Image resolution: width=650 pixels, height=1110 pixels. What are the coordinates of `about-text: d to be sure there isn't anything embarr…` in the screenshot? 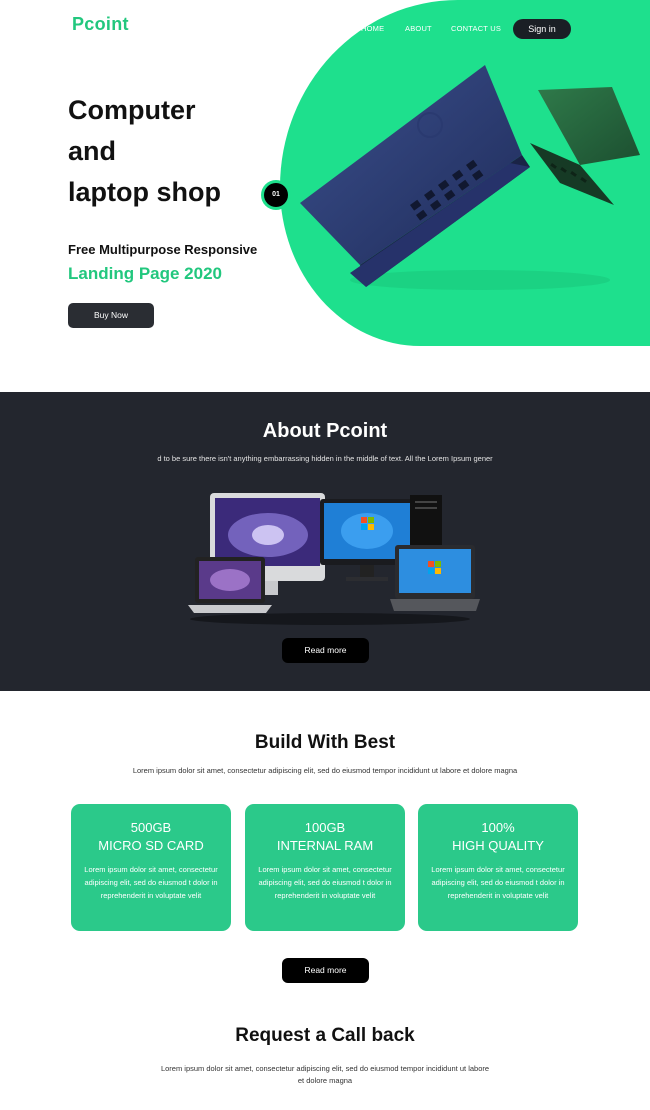 It's located at (325, 458).